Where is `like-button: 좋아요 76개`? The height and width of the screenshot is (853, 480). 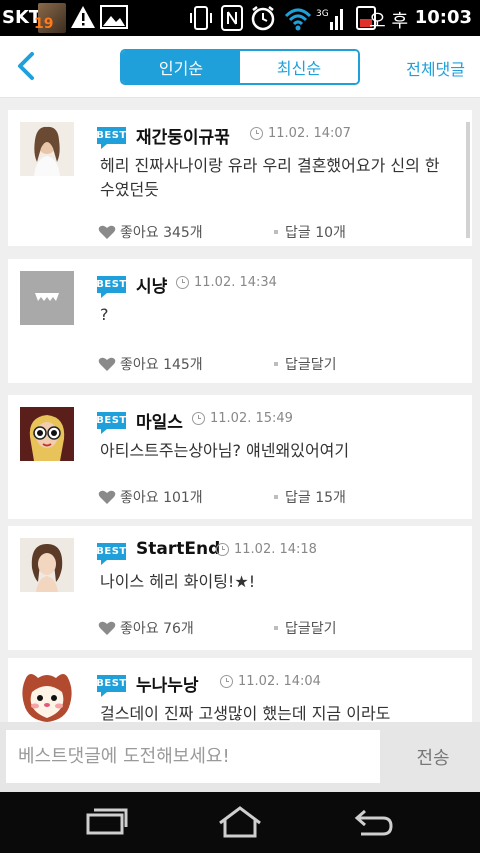 like-button: 좋아요 76개 is located at coordinates (146, 628).